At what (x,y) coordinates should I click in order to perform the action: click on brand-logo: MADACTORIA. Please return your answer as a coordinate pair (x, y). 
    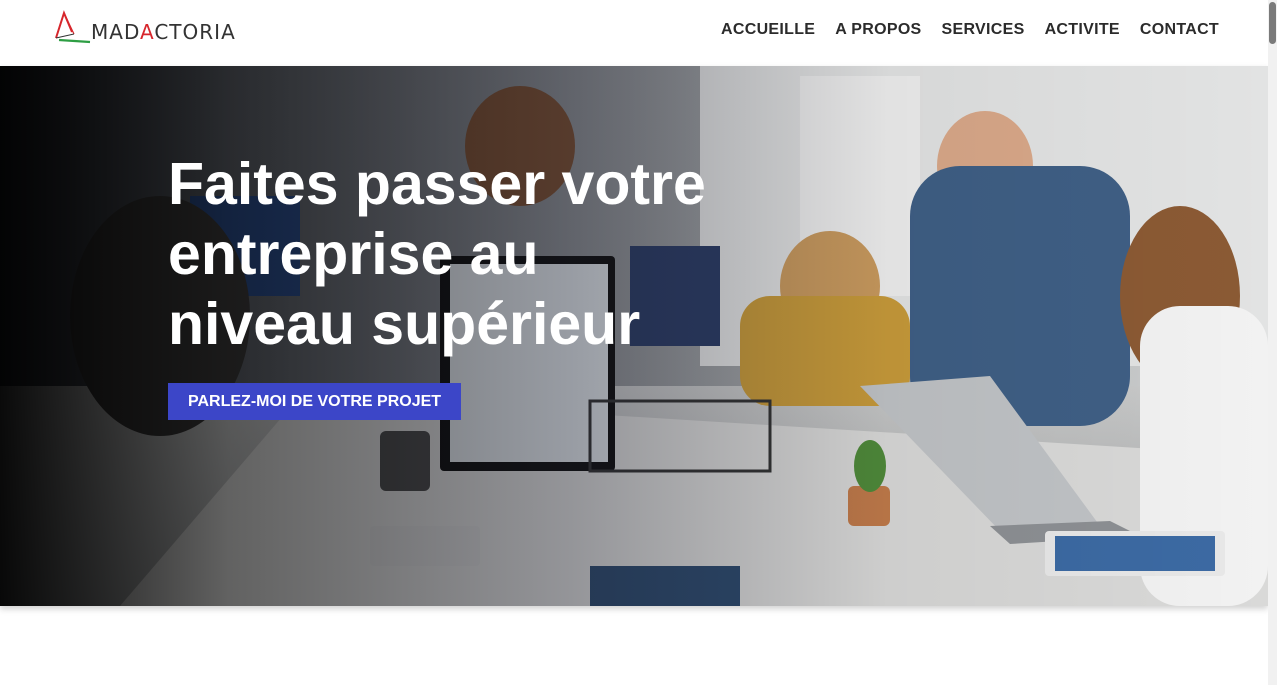
    Looking at the image, I should click on (154, 26).